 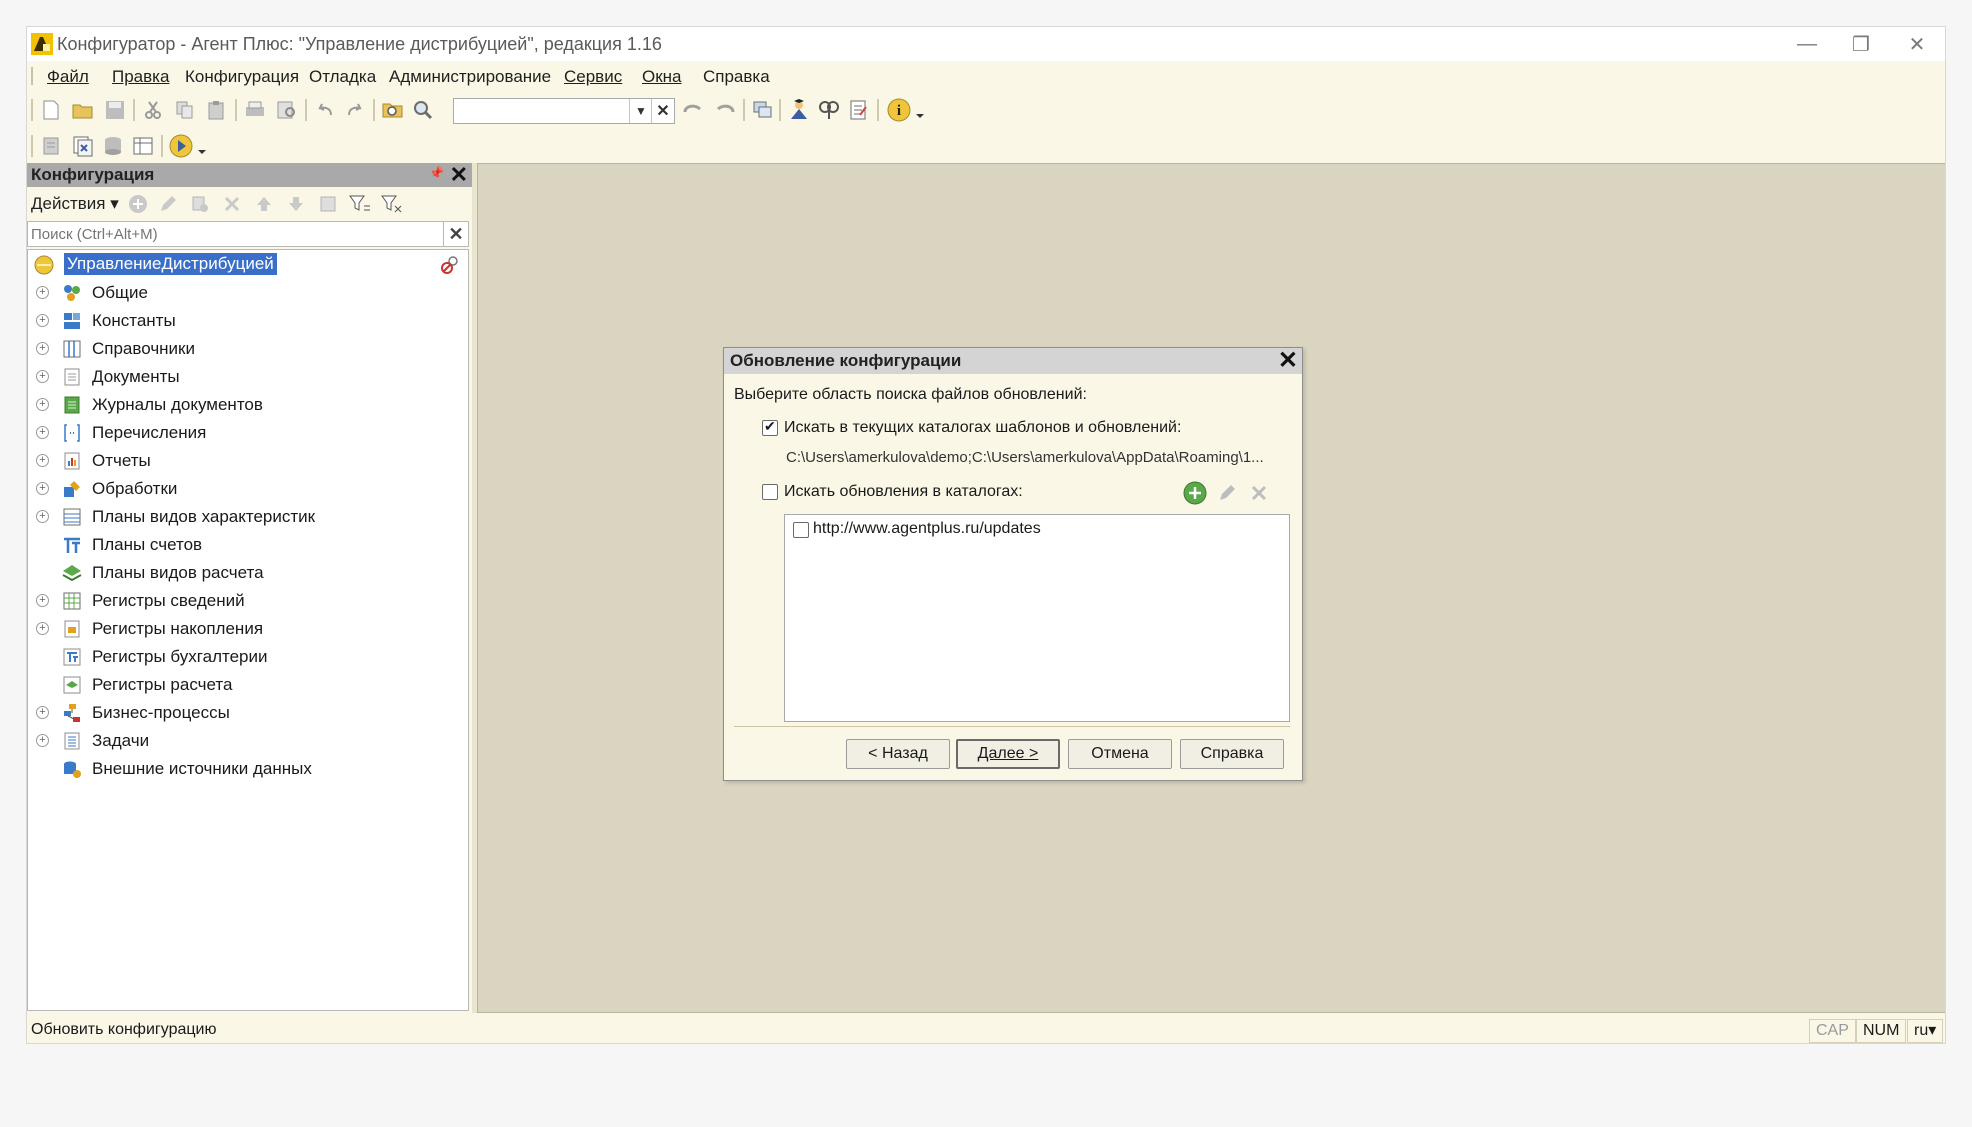 I want to click on tree-item: + Задачи, so click(x=248, y=741).